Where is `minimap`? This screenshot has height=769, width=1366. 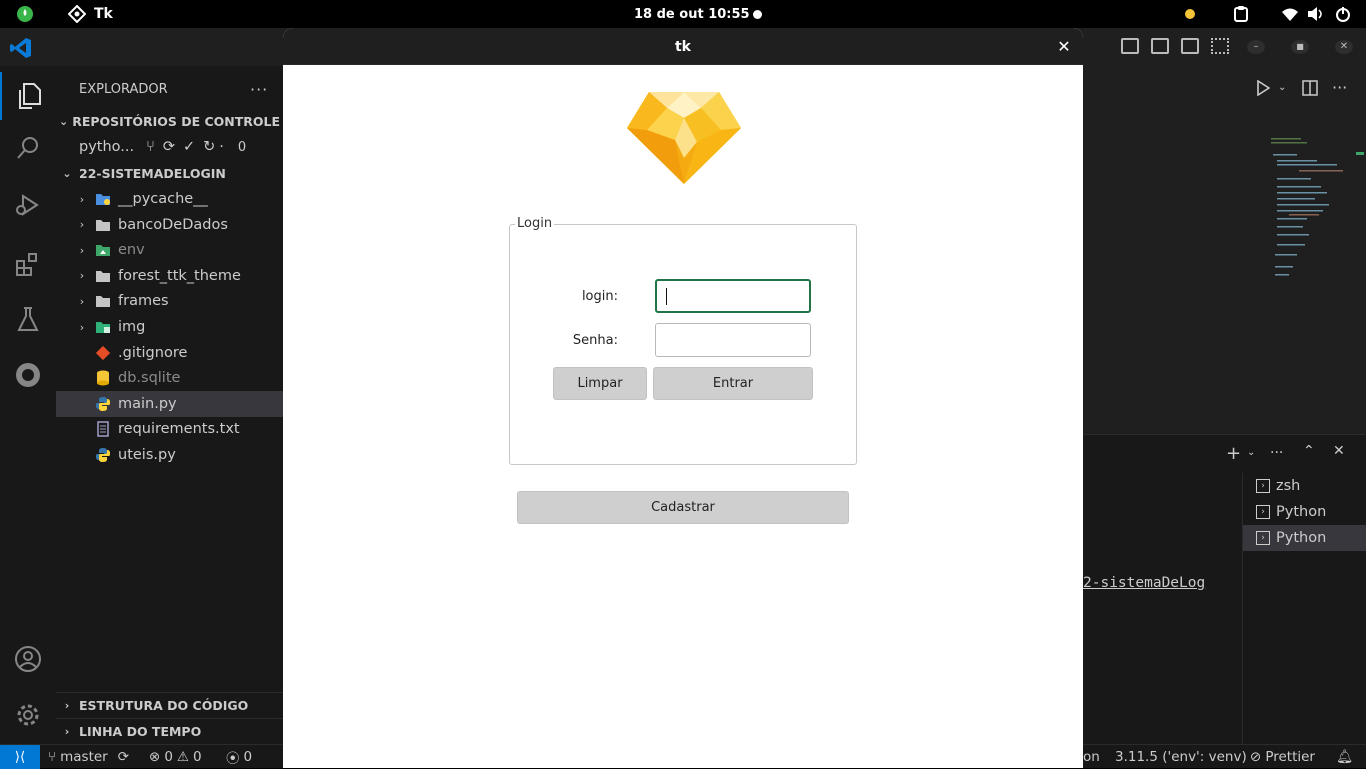
minimap is located at coordinates (1311, 209).